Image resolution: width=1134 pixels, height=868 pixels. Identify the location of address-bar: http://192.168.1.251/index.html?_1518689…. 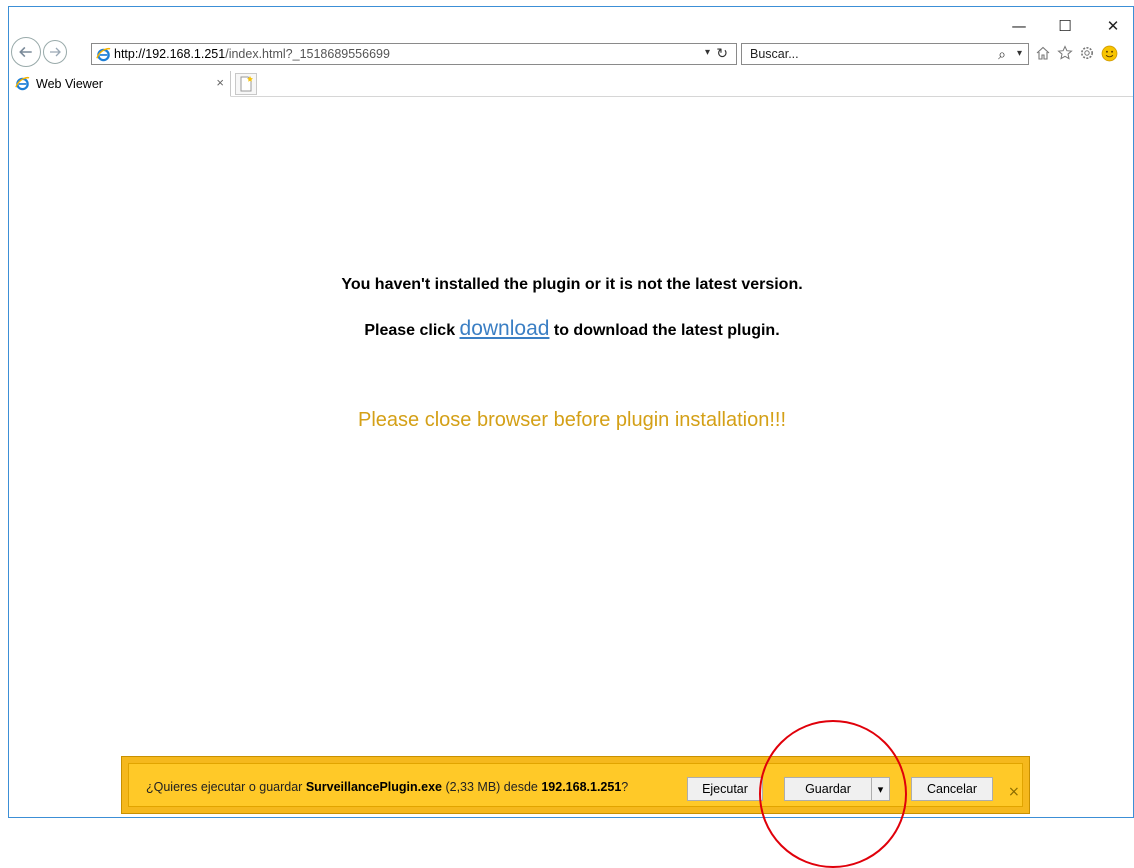
(414, 54).